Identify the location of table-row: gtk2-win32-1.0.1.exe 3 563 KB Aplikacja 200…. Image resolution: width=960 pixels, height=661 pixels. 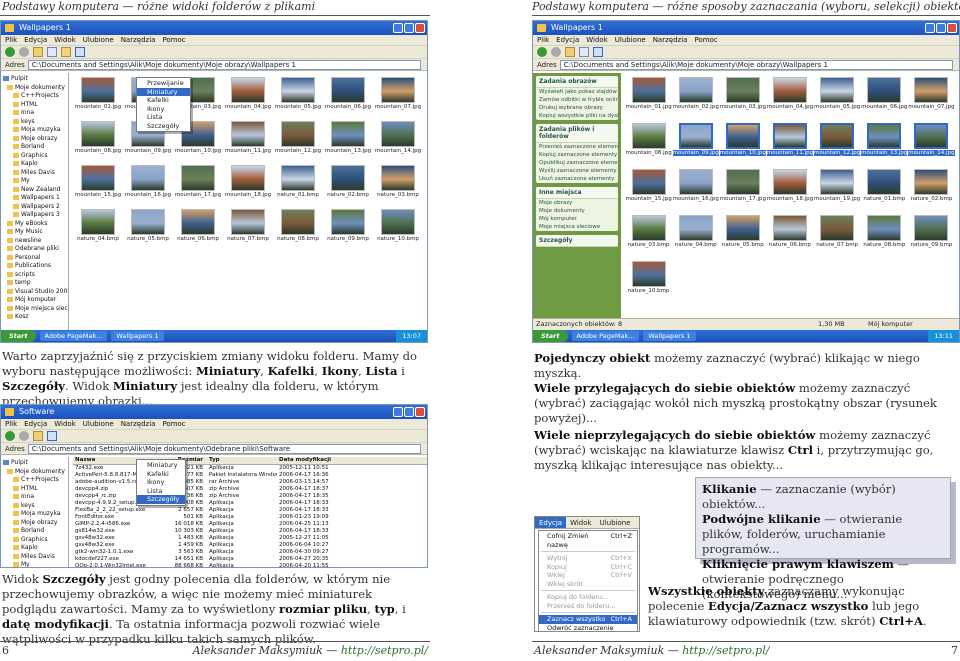
(250, 552).